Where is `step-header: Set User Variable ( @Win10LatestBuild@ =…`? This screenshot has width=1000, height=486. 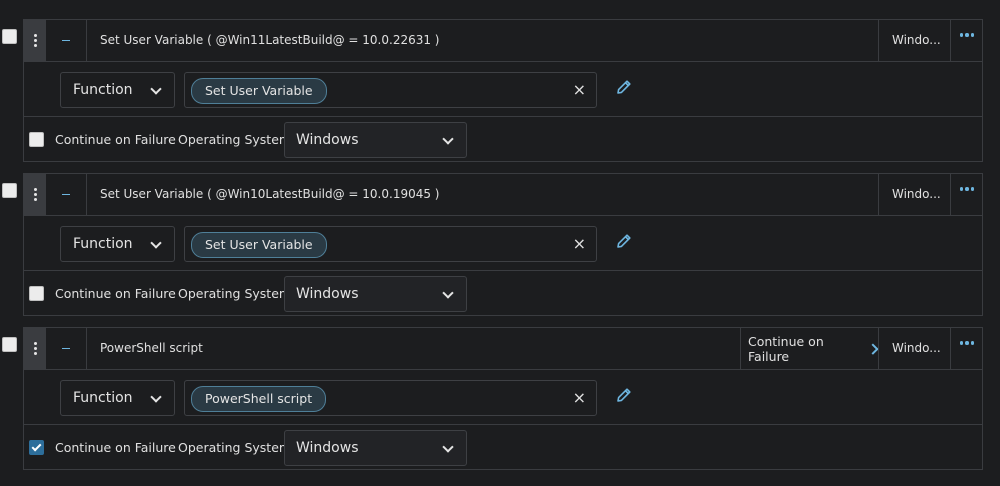
step-header: Set User Variable ( @Win10LatestBuild@ =… is located at coordinates (503, 195).